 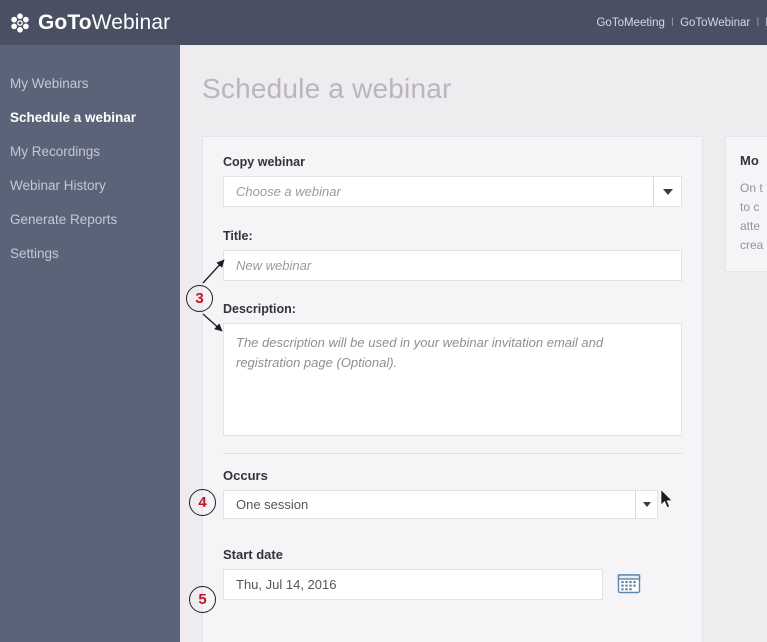 What do you see at coordinates (274, 265) in the screenshot?
I see `title-placeholder: New webinar` at bounding box center [274, 265].